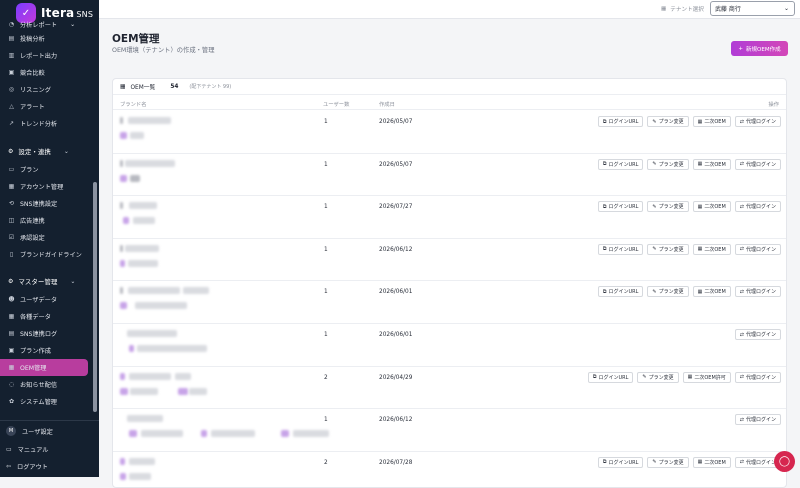 This screenshot has width=800, height=488. What do you see at coordinates (46, 237) in the screenshot?
I see `sidebar-item: ☑ 承認設定` at bounding box center [46, 237].